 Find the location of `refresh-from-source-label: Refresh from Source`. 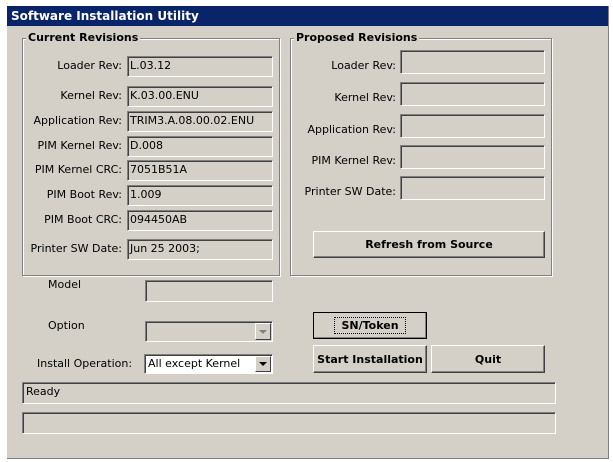

refresh-from-source-label: Refresh from Source is located at coordinates (429, 244).